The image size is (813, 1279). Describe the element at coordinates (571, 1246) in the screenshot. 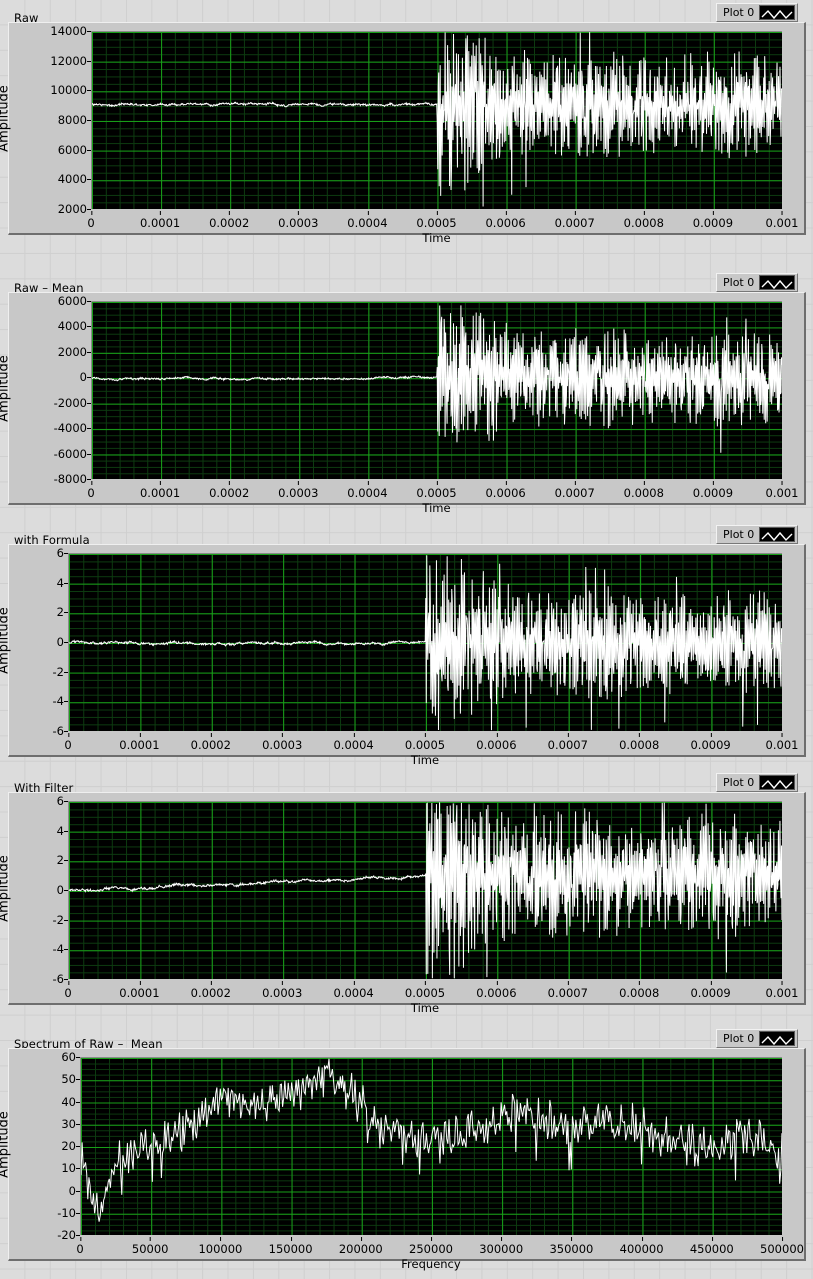

I see `x-axis-tick-label: 350000` at that location.